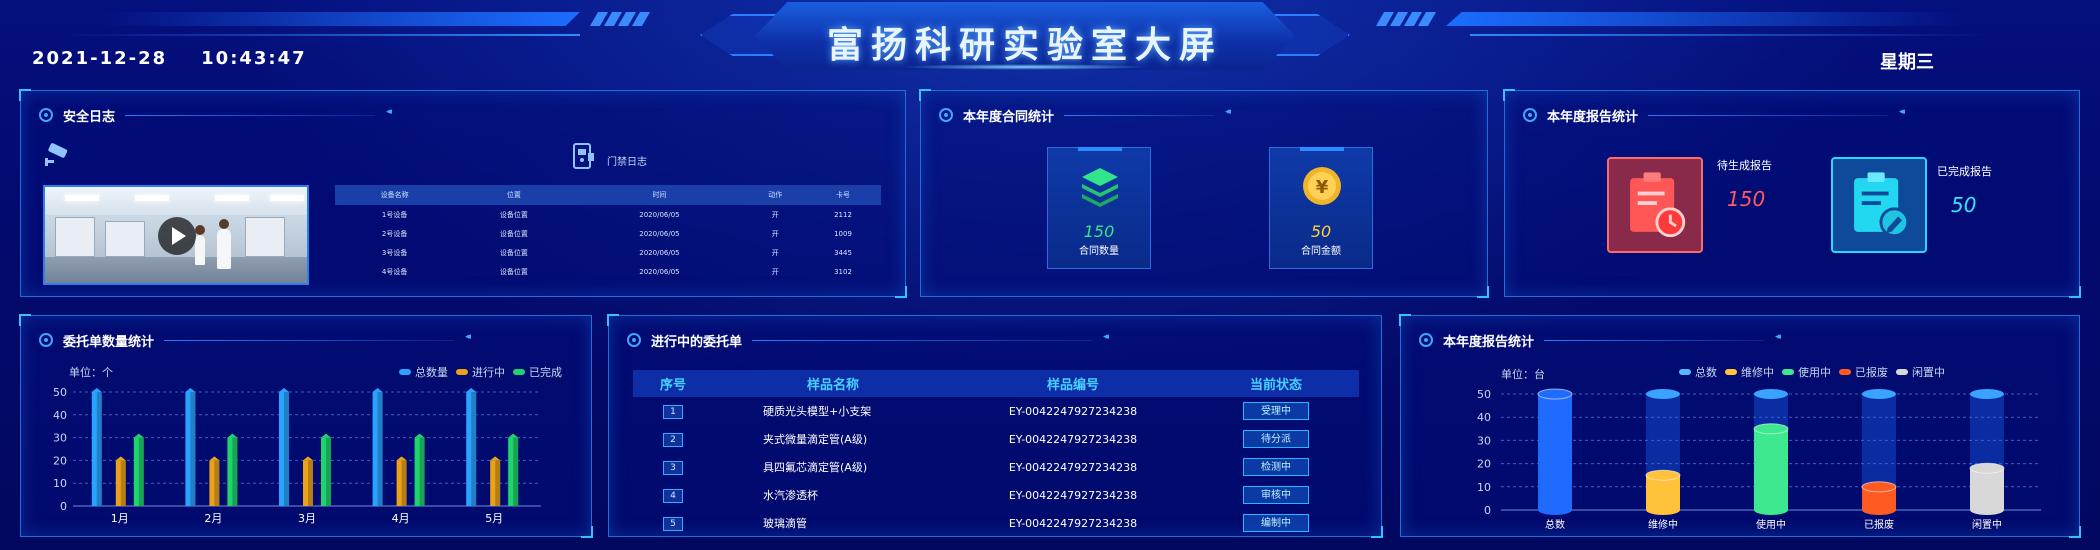 The width and height of the screenshot is (2100, 550). I want to click on column-header: 样品编号, so click(1073, 383).